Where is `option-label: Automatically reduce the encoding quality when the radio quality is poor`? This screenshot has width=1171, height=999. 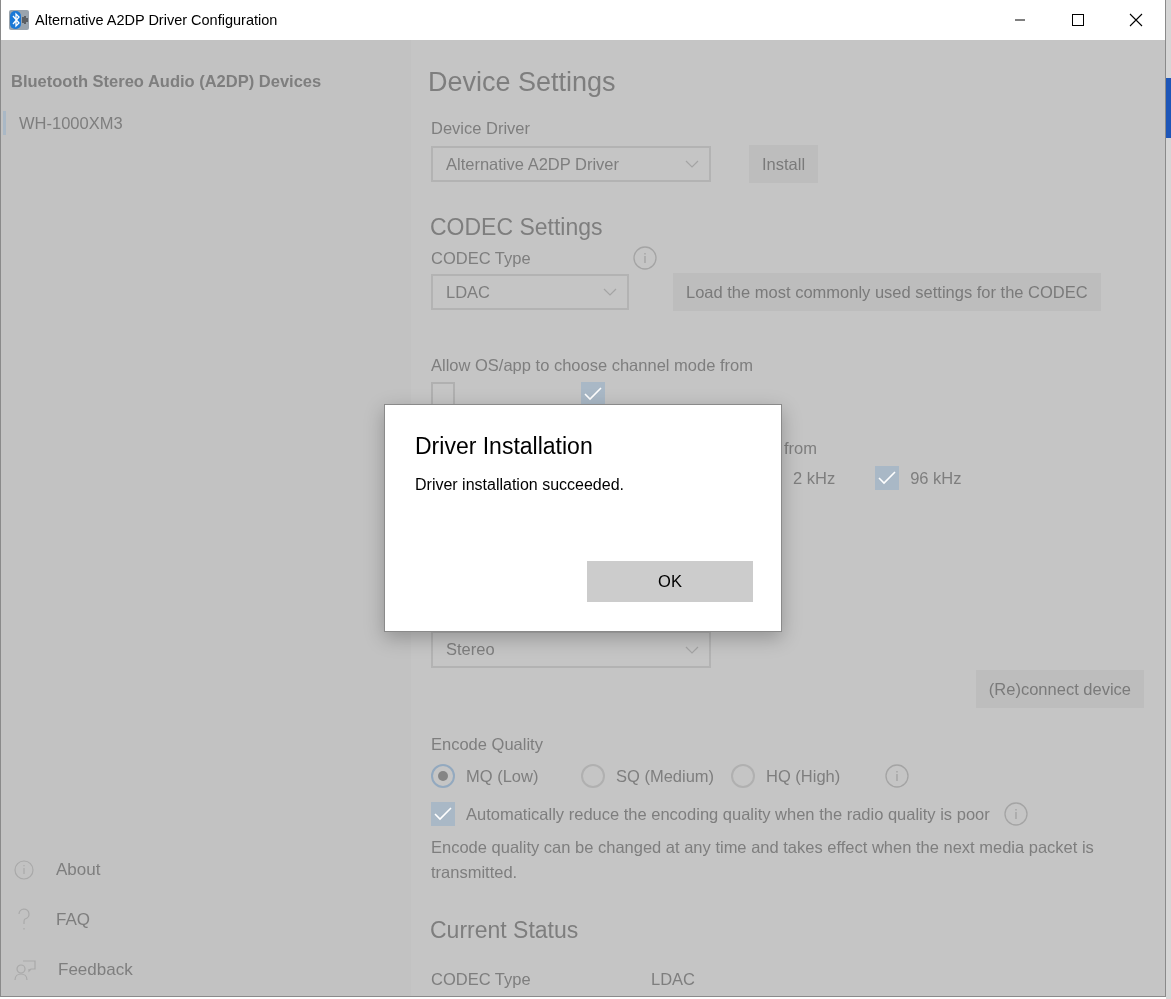
option-label: Automatically reduce the encoding quality when the radio quality is poor is located at coordinates (728, 814).